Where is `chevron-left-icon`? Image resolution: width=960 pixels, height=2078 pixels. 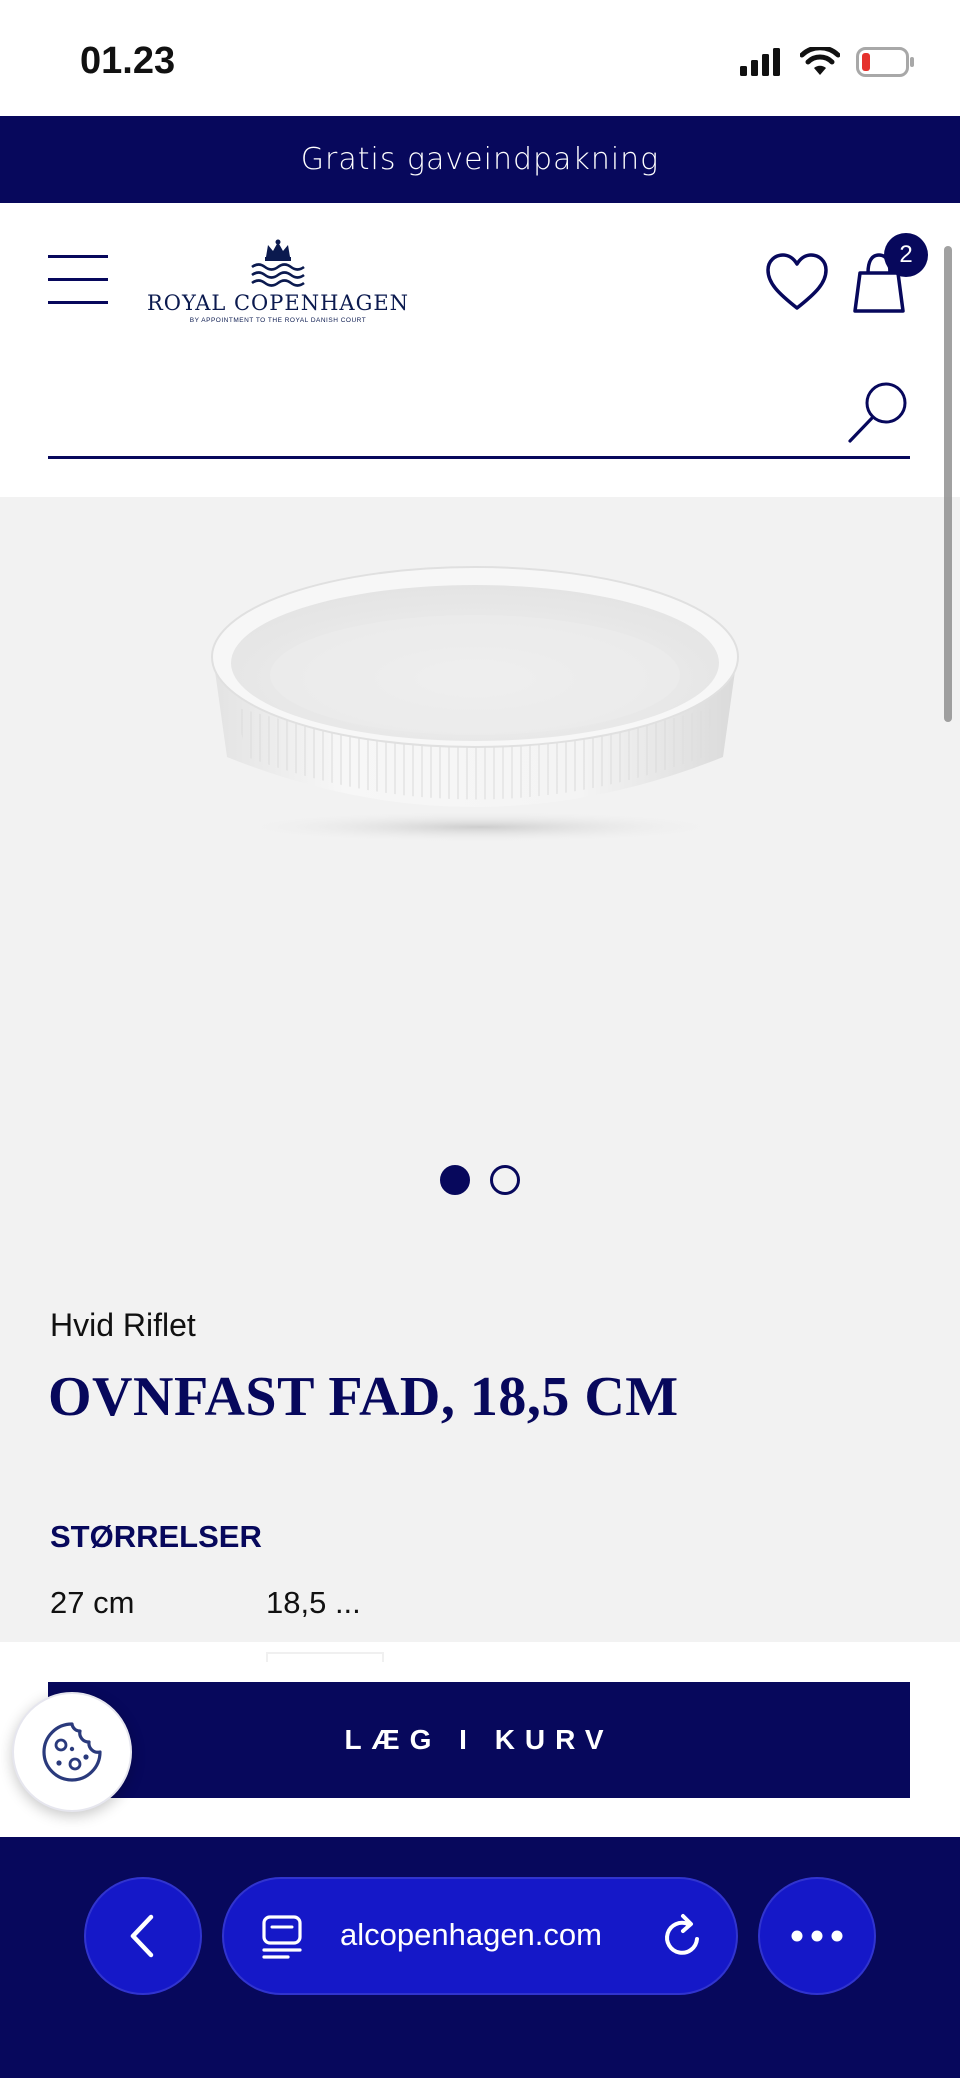 chevron-left-icon is located at coordinates (142, 1936).